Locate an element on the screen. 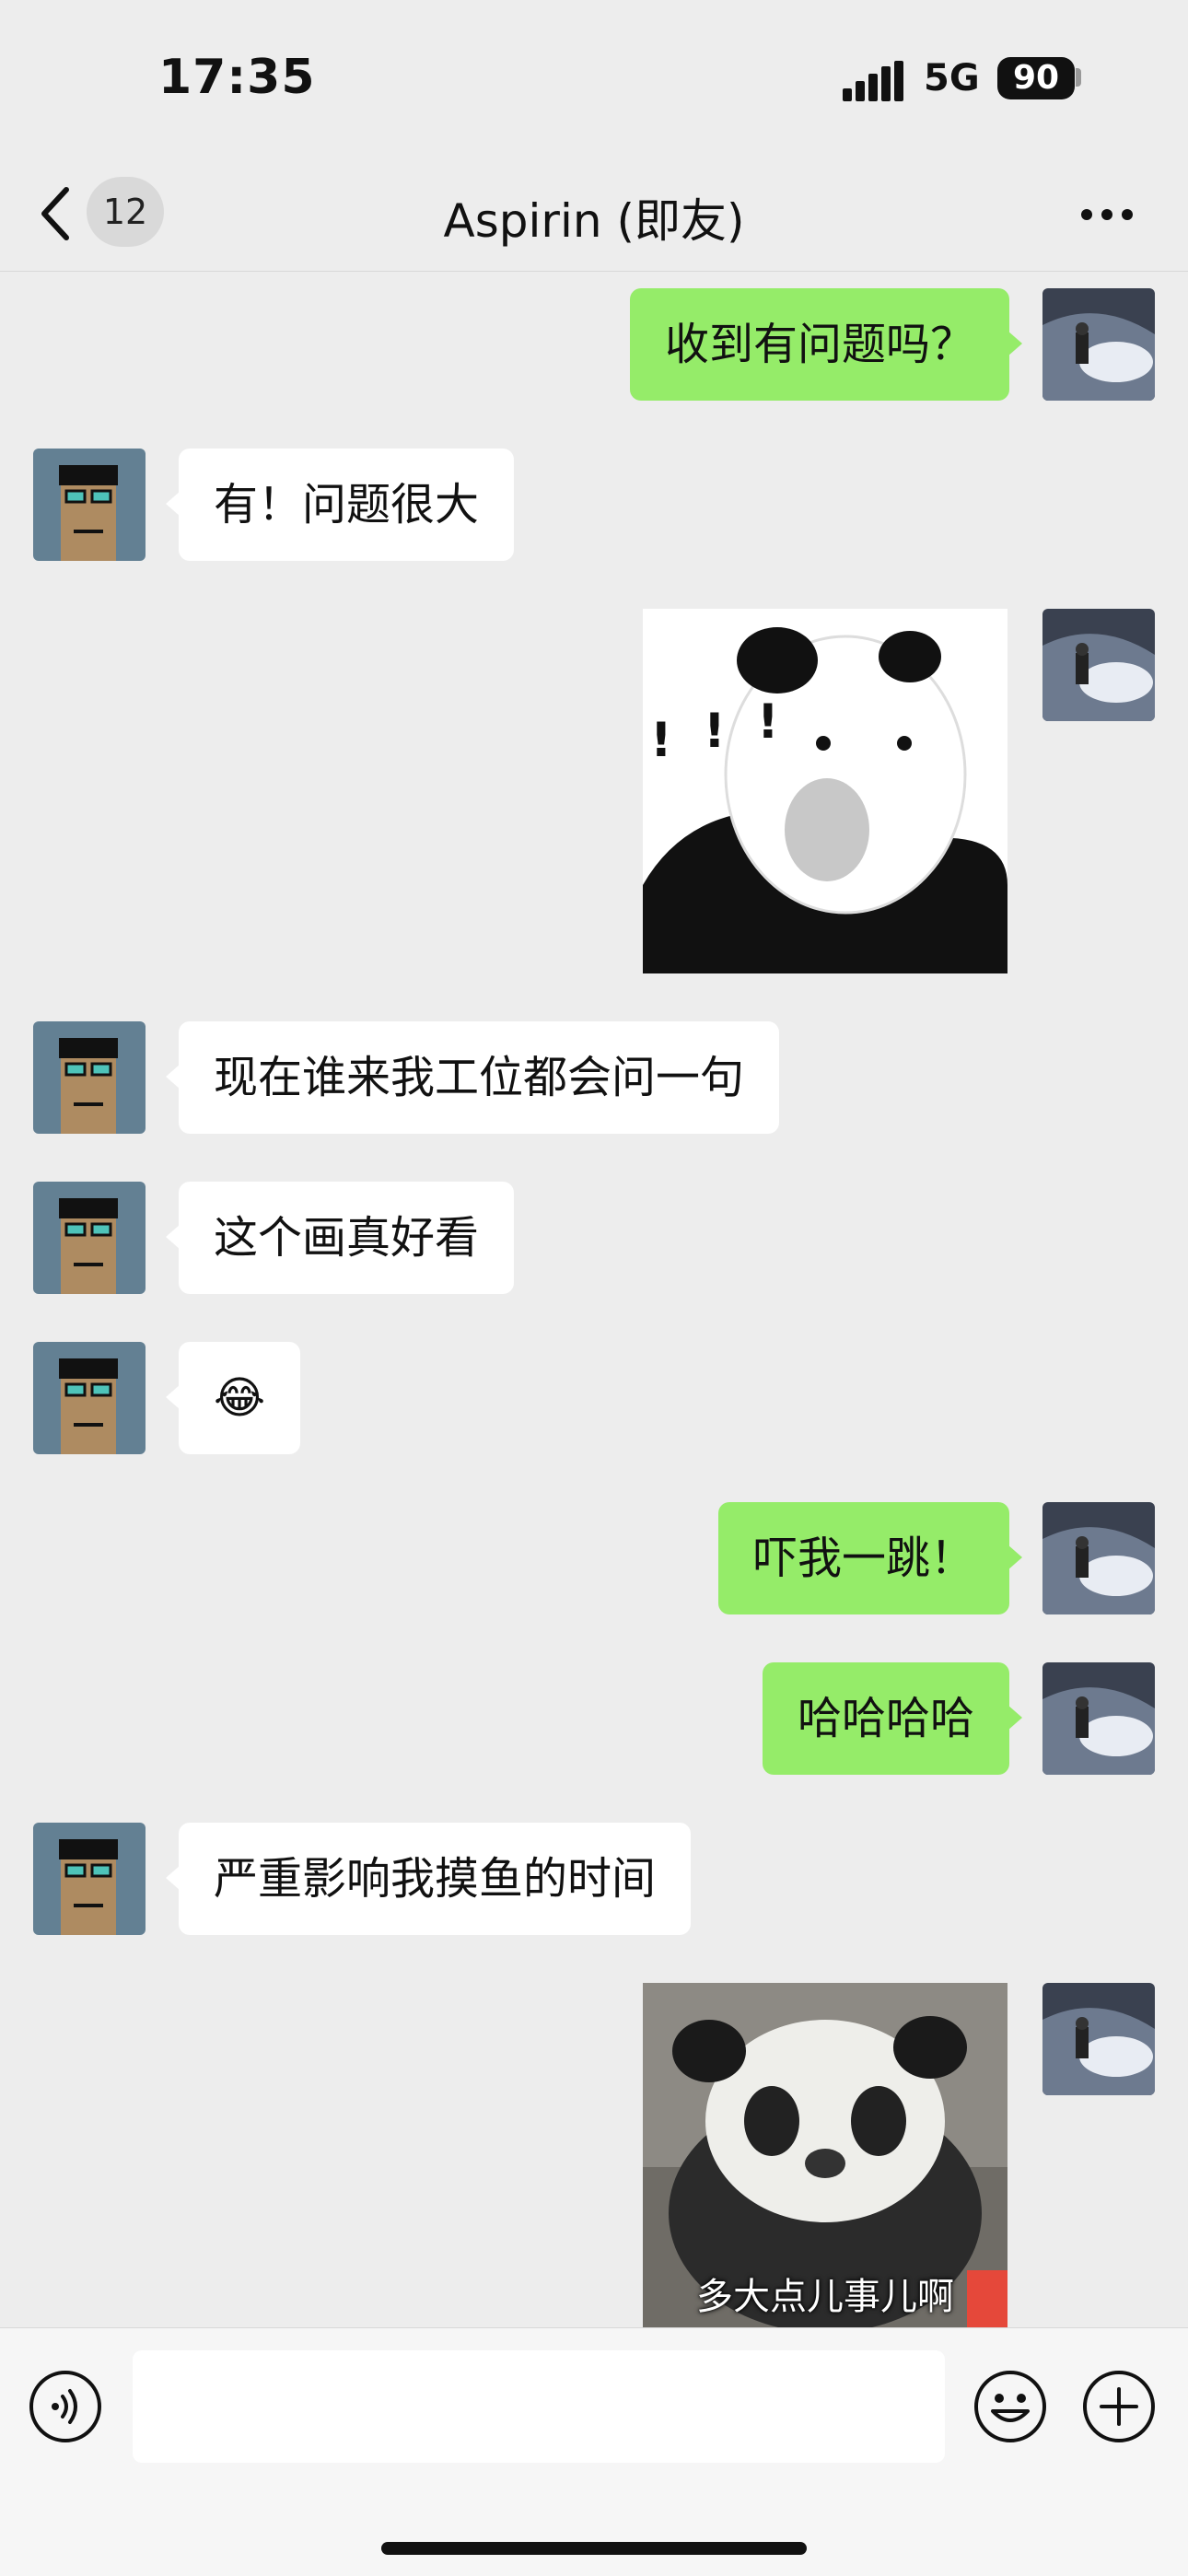 The width and height of the screenshot is (1188, 2576). signal-icon is located at coordinates (873, 81).